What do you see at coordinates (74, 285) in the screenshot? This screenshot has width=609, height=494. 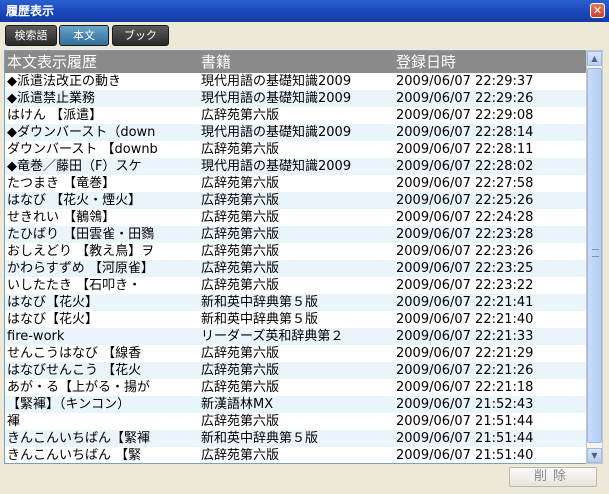 I see `history-cell: いしたたき 【石叩き・` at bounding box center [74, 285].